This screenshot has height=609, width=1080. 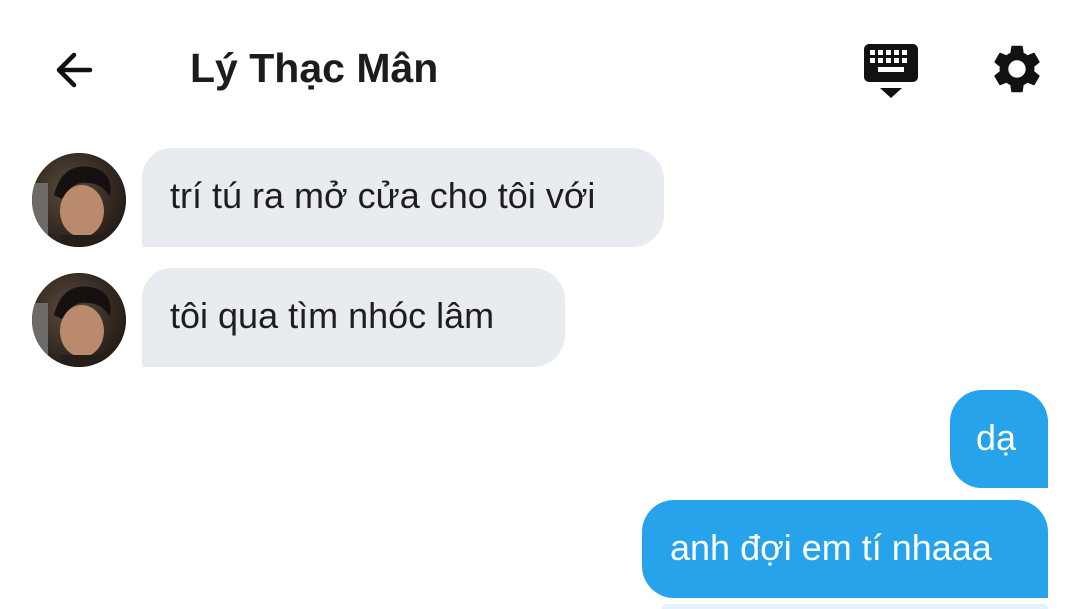 I want to click on settings-button, so click(x=1017, y=69).